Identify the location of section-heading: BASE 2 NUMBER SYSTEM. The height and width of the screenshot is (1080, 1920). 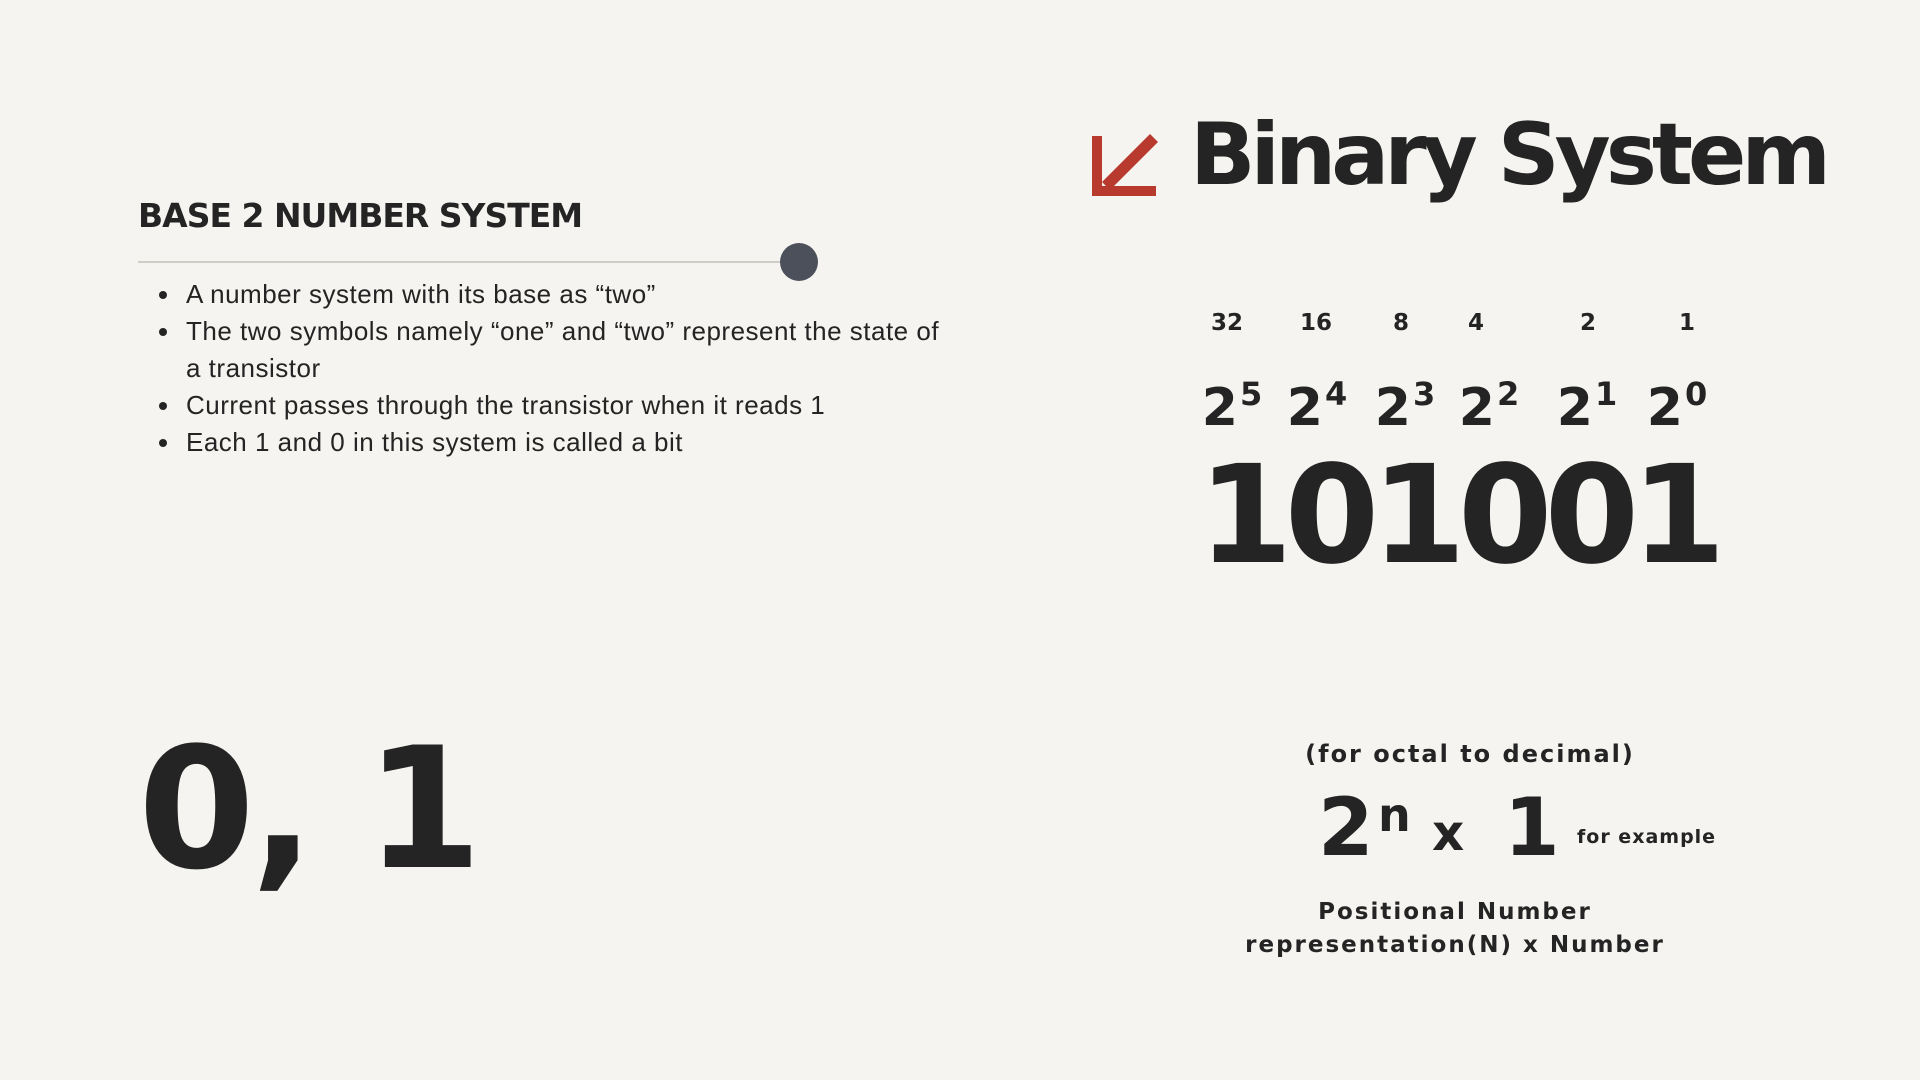
(360, 215).